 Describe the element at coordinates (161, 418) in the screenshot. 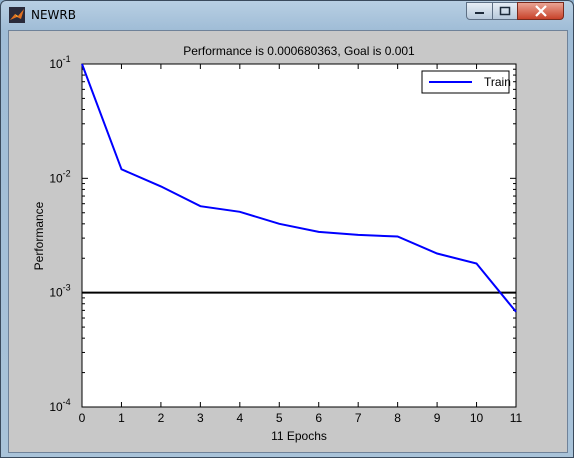

I see `x-tick-label: 2` at that location.